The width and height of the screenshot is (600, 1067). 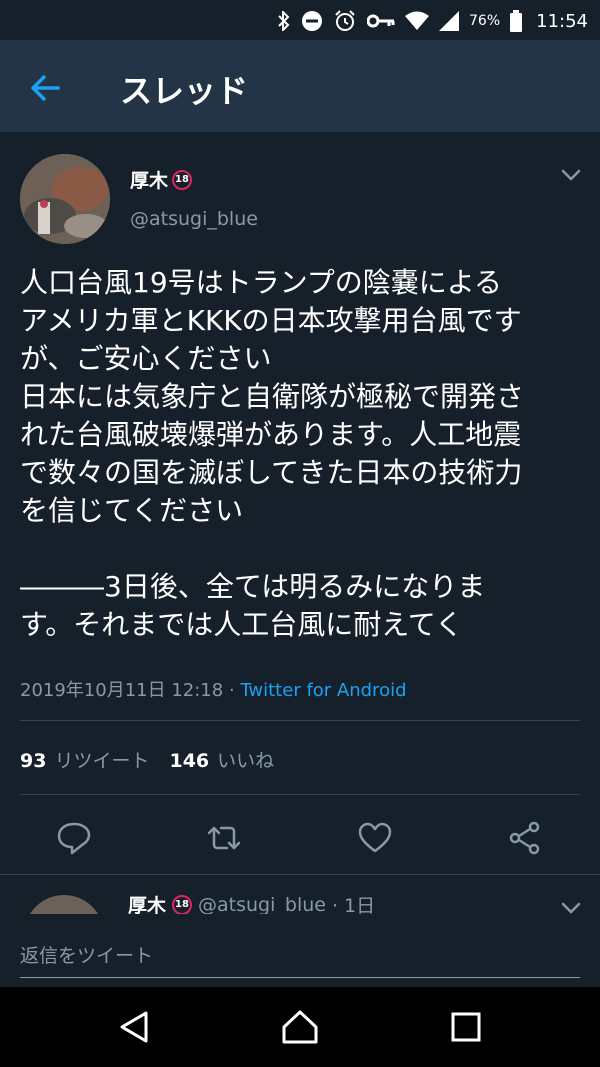 I want to click on reply-icon, so click(x=74, y=838).